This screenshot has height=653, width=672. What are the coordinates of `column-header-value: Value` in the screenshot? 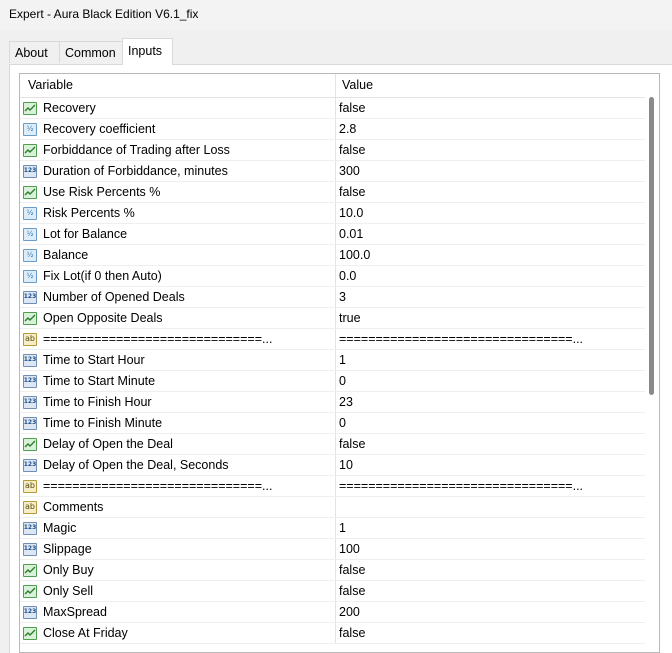 It's located at (497, 85).